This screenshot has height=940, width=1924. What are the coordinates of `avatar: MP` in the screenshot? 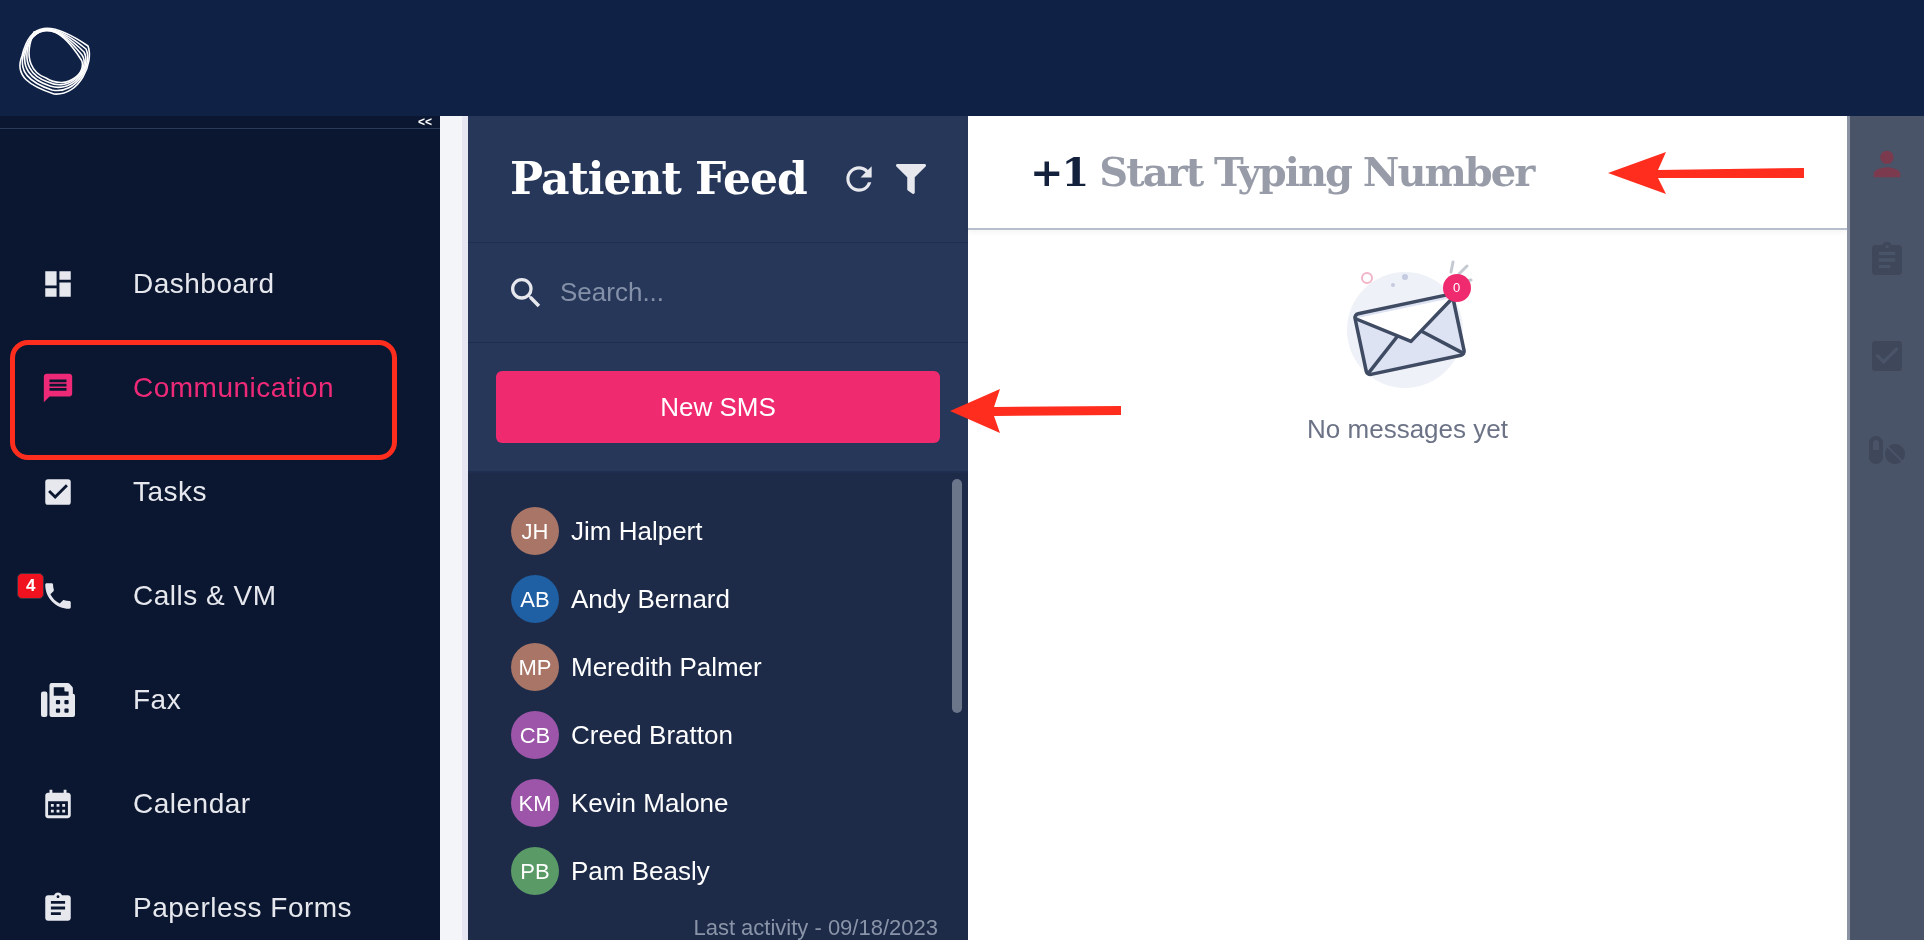 It's located at (535, 667).